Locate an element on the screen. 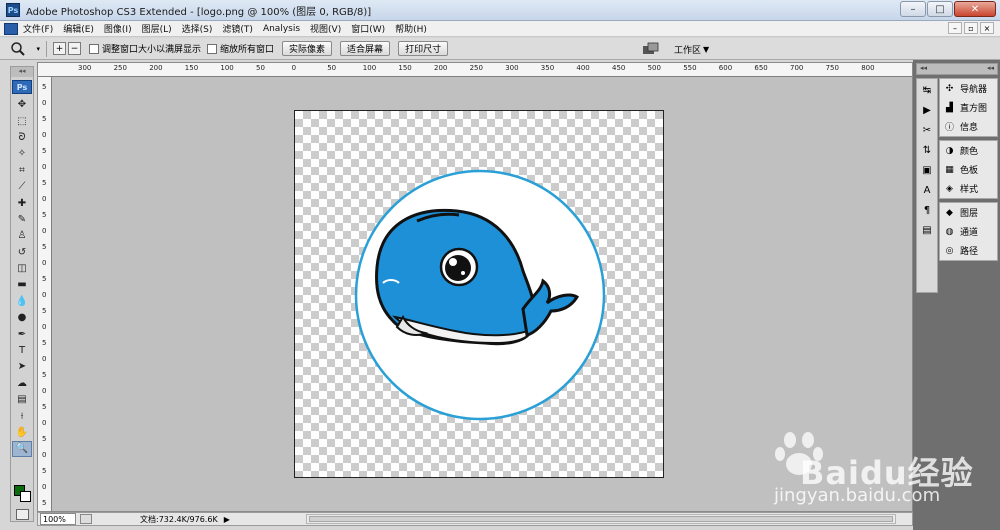 The image size is (1000, 530). maximize-button: □ is located at coordinates (940, 9).